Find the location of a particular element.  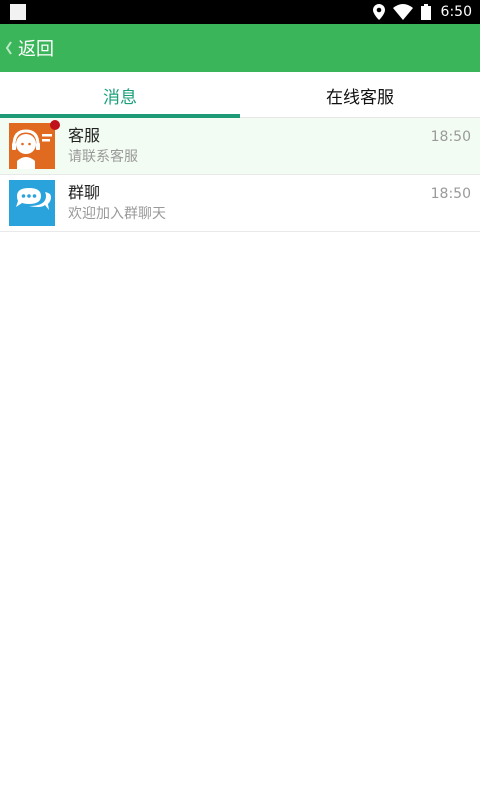

back-button: 返回 is located at coordinates (27, 48).